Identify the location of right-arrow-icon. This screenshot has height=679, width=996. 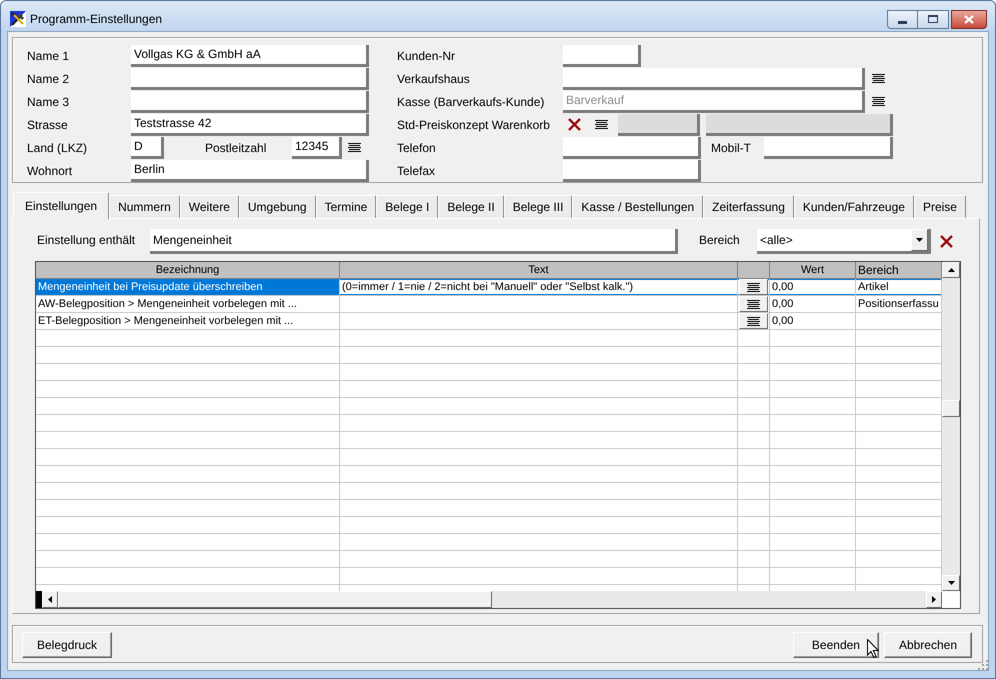
(934, 599).